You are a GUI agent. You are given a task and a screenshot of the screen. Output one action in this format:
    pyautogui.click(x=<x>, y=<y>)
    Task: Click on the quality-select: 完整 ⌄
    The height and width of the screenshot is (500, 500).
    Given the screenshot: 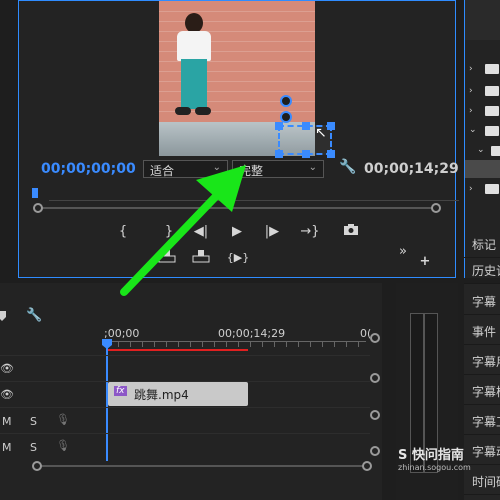 What is the action you would take?
    pyautogui.click(x=278, y=169)
    